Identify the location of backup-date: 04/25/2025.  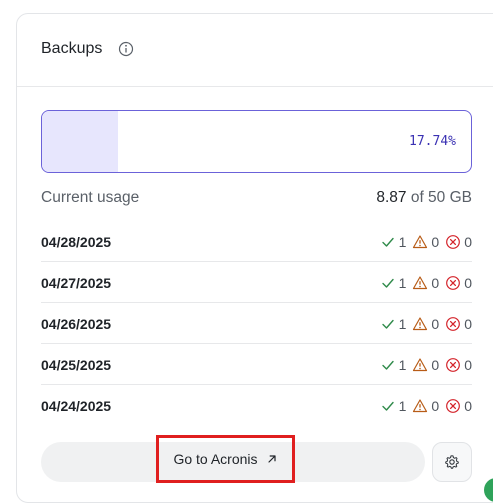
(76, 365).